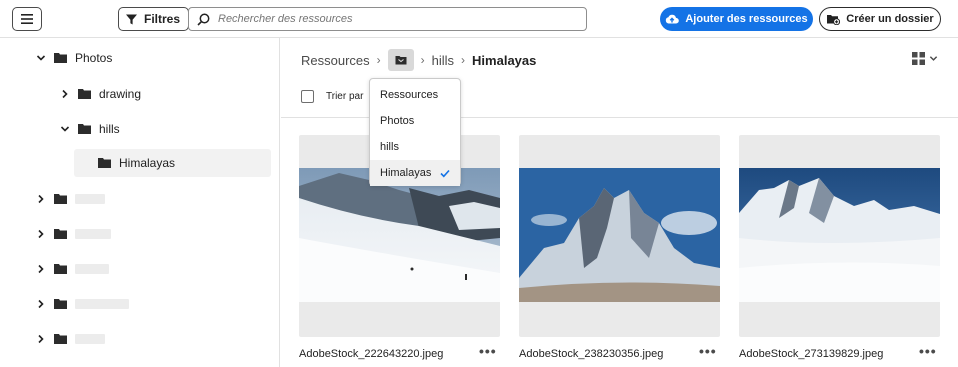 The image size is (958, 367). I want to click on menu-item-ressources: Ressources, so click(415, 95).